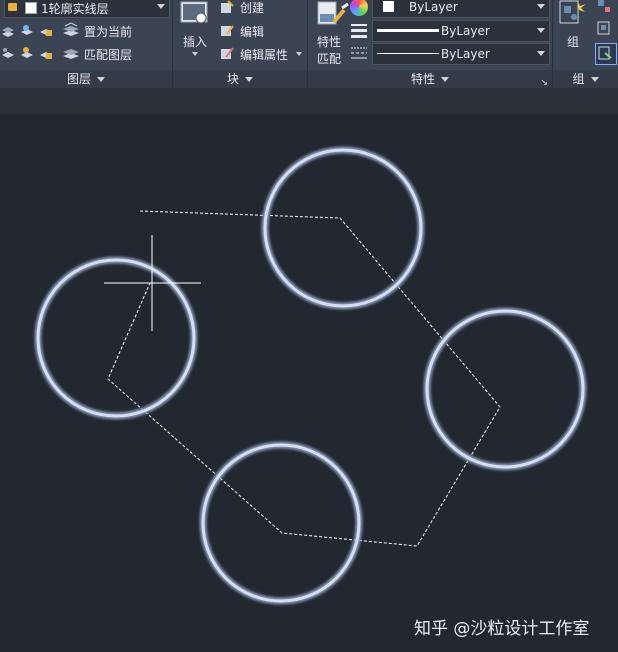 Image resolution: width=618 pixels, height=652 pixels. I want to click on layer-thaw-icon, so click(27, 53).